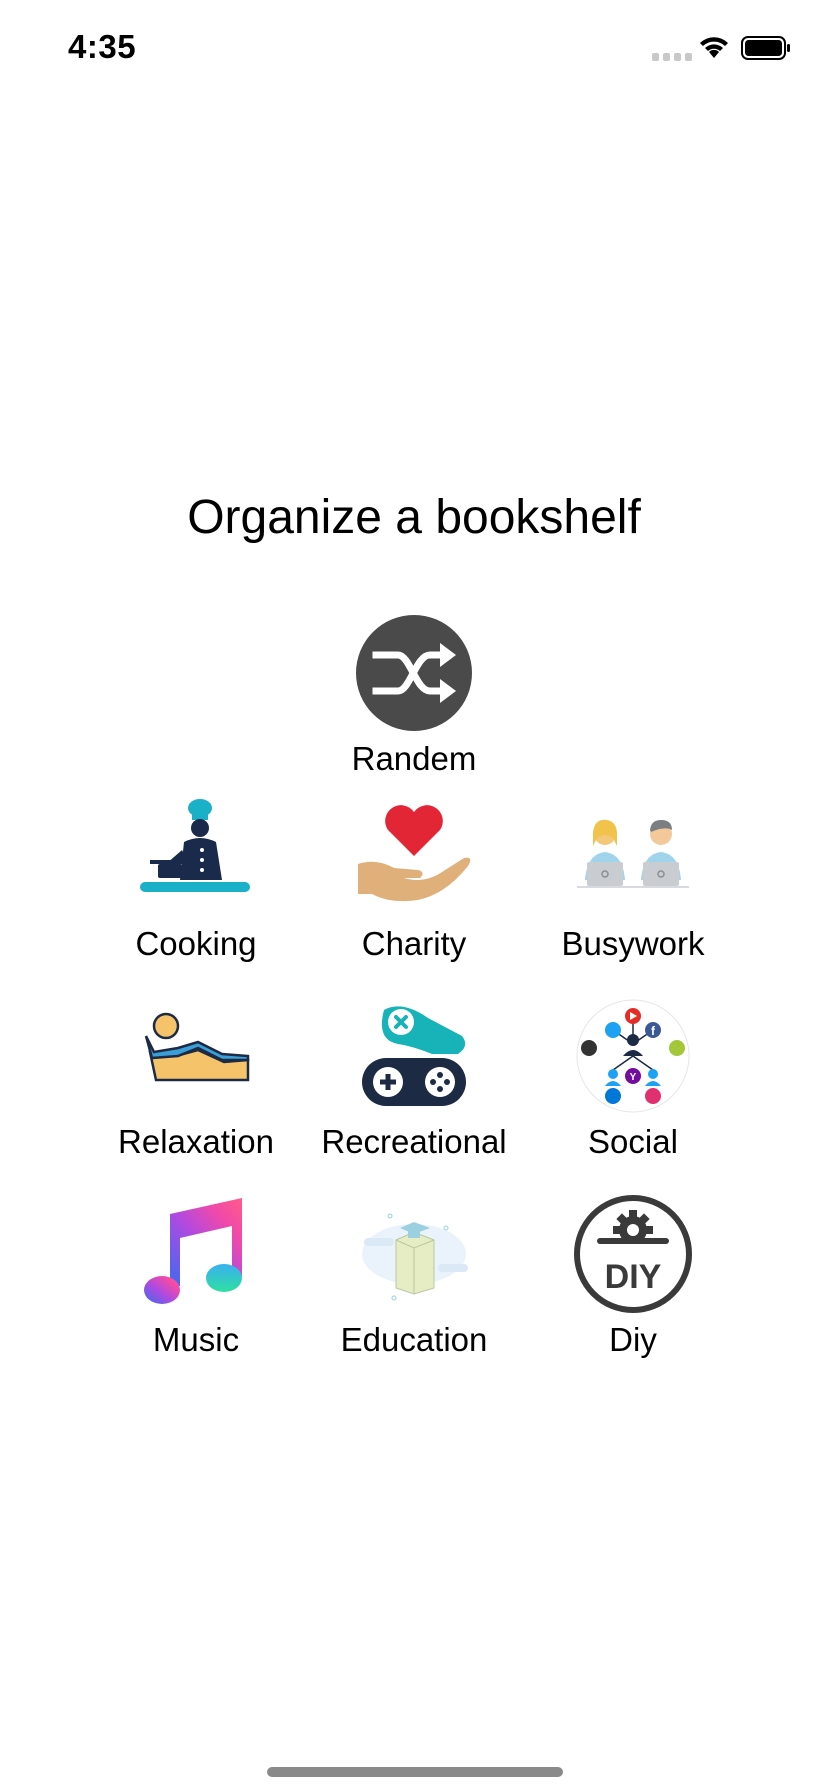 This screenshot has width=828, height=1792. What do you see at coordinates (633, 943) in the screenshot?
I see `category-label: Busywork` at bounding box center [633, 943].